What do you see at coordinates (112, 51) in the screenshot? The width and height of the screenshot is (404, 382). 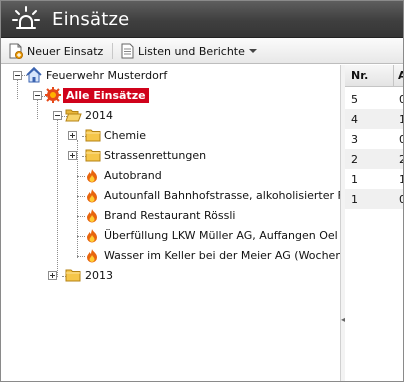 I see `toolbar-separator` at bounding box center [112, 51].